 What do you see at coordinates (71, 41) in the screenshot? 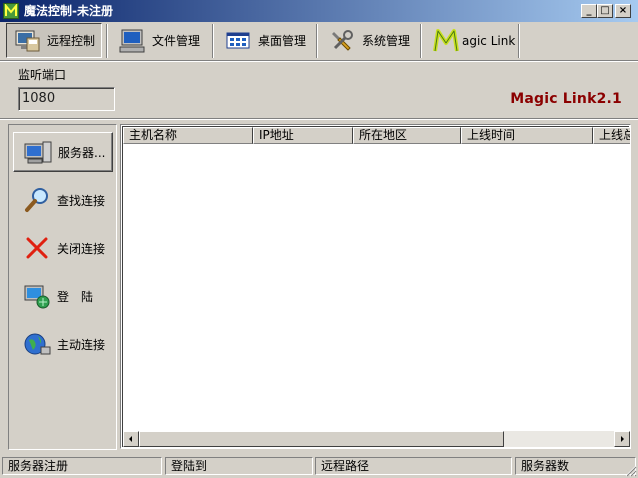
I see `tab-remote-control-label: 远程控制` at bounding box center [71, 41].